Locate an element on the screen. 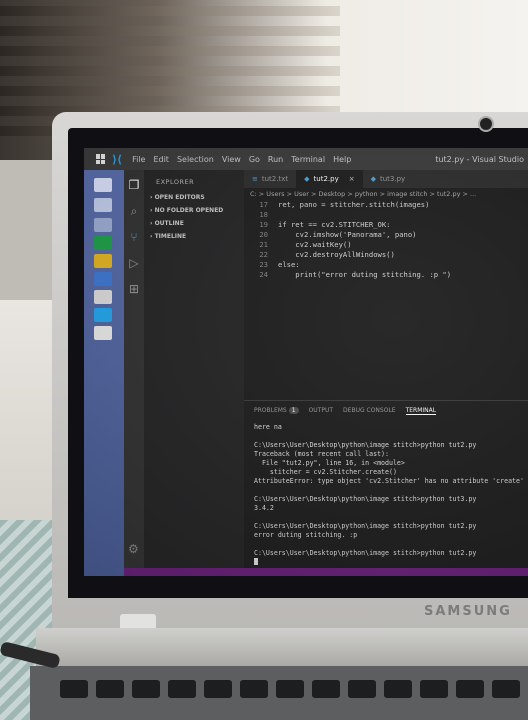 The image size is (528, 720). code-text: cv2.waitKey() is located at coordinates (315, 244).